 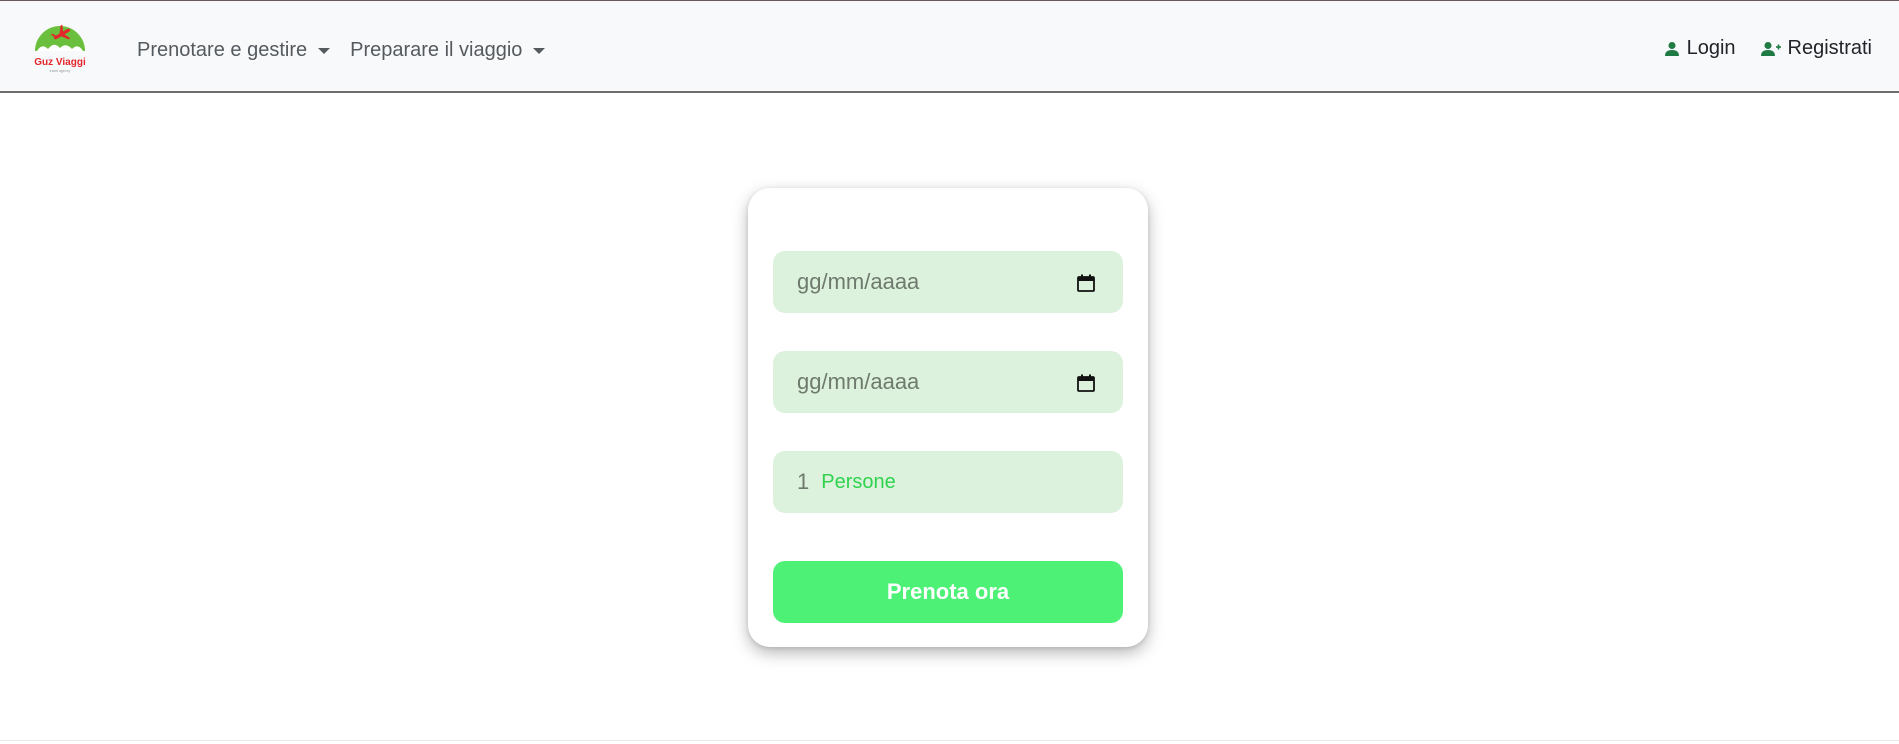 I want to click on account-links: Login Registrati, so click(x=1768, y=48).